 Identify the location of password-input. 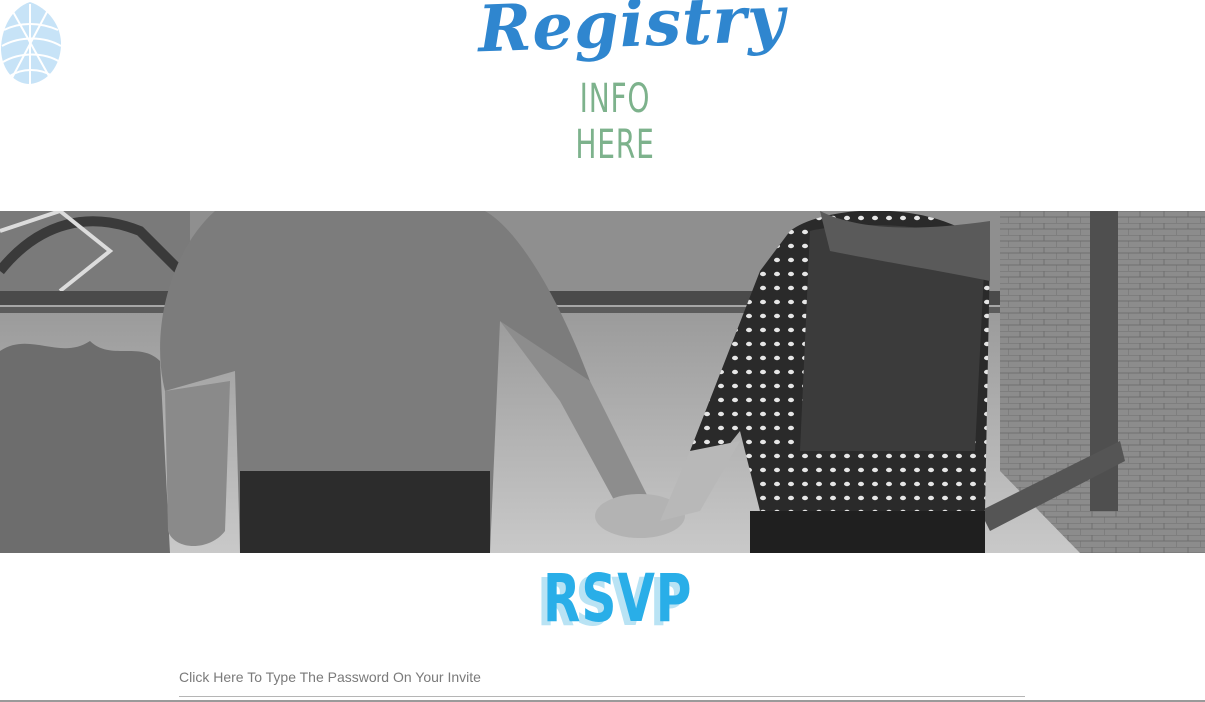
(602, 677).